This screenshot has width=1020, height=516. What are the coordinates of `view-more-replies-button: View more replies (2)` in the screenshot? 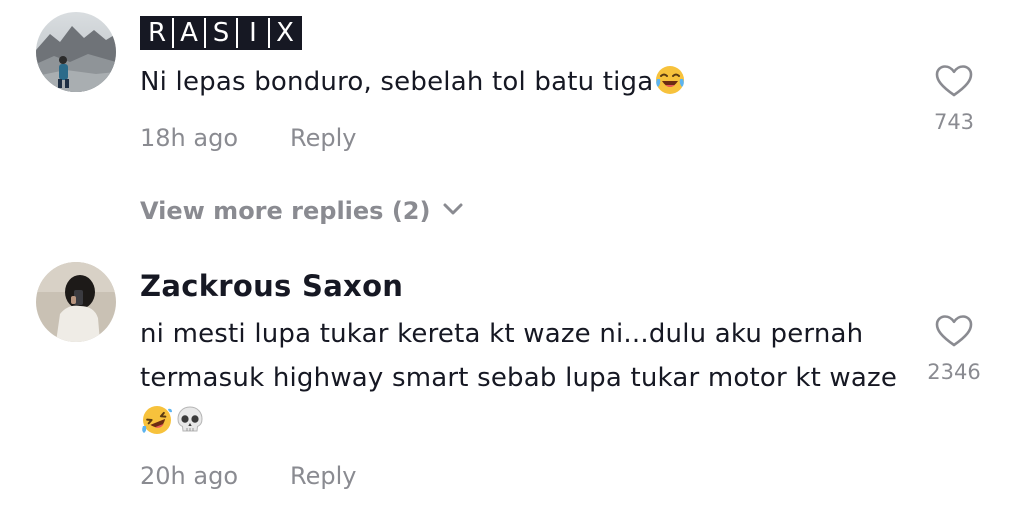 It's located at (302, 211).